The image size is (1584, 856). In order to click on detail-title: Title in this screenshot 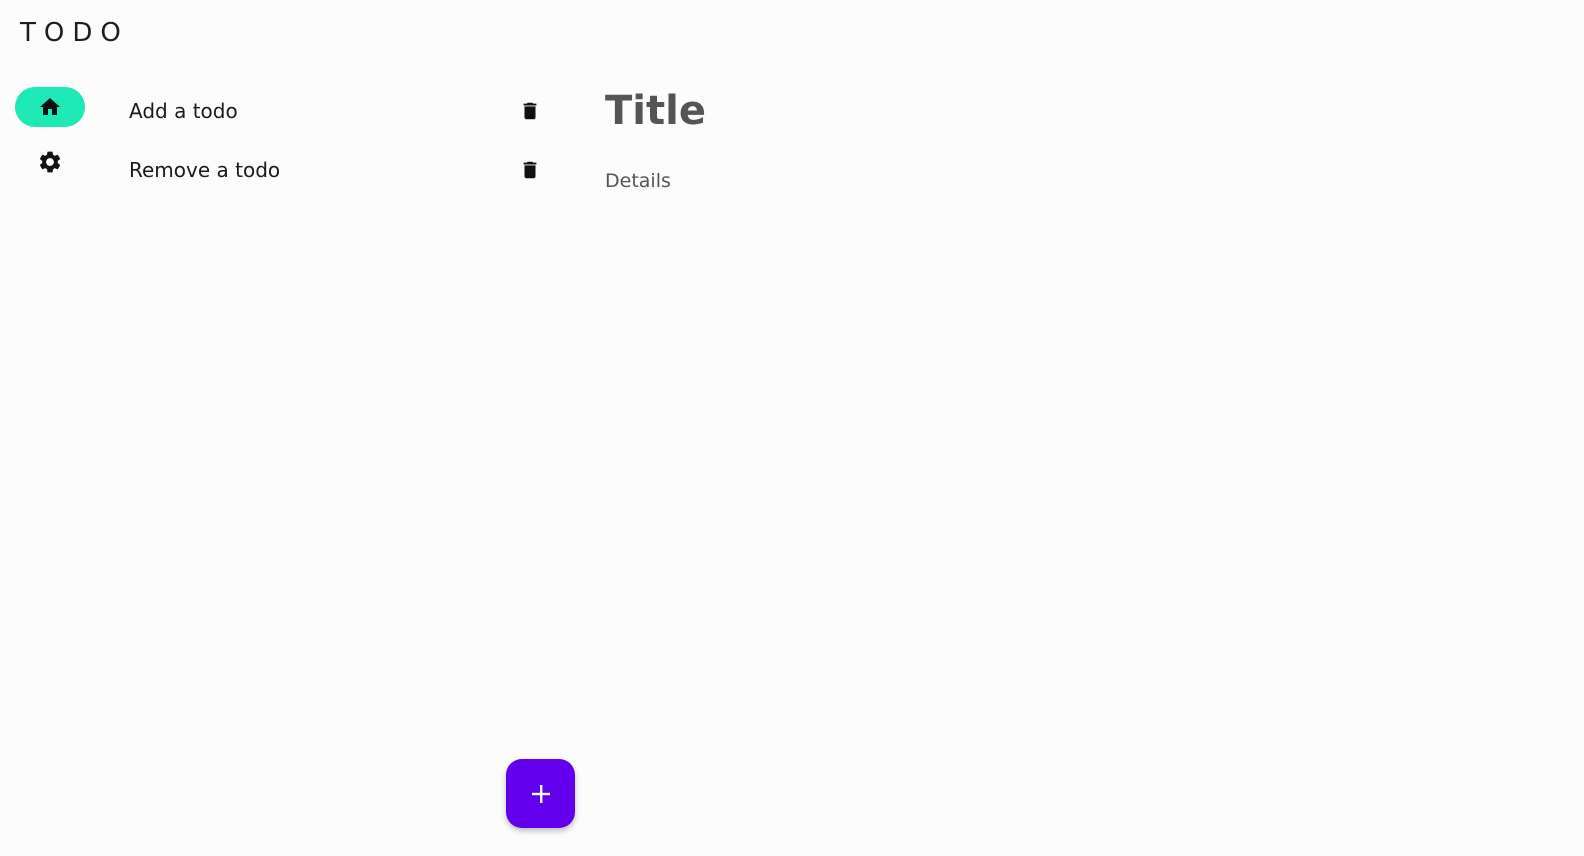, I will do `click(655, 111)`.